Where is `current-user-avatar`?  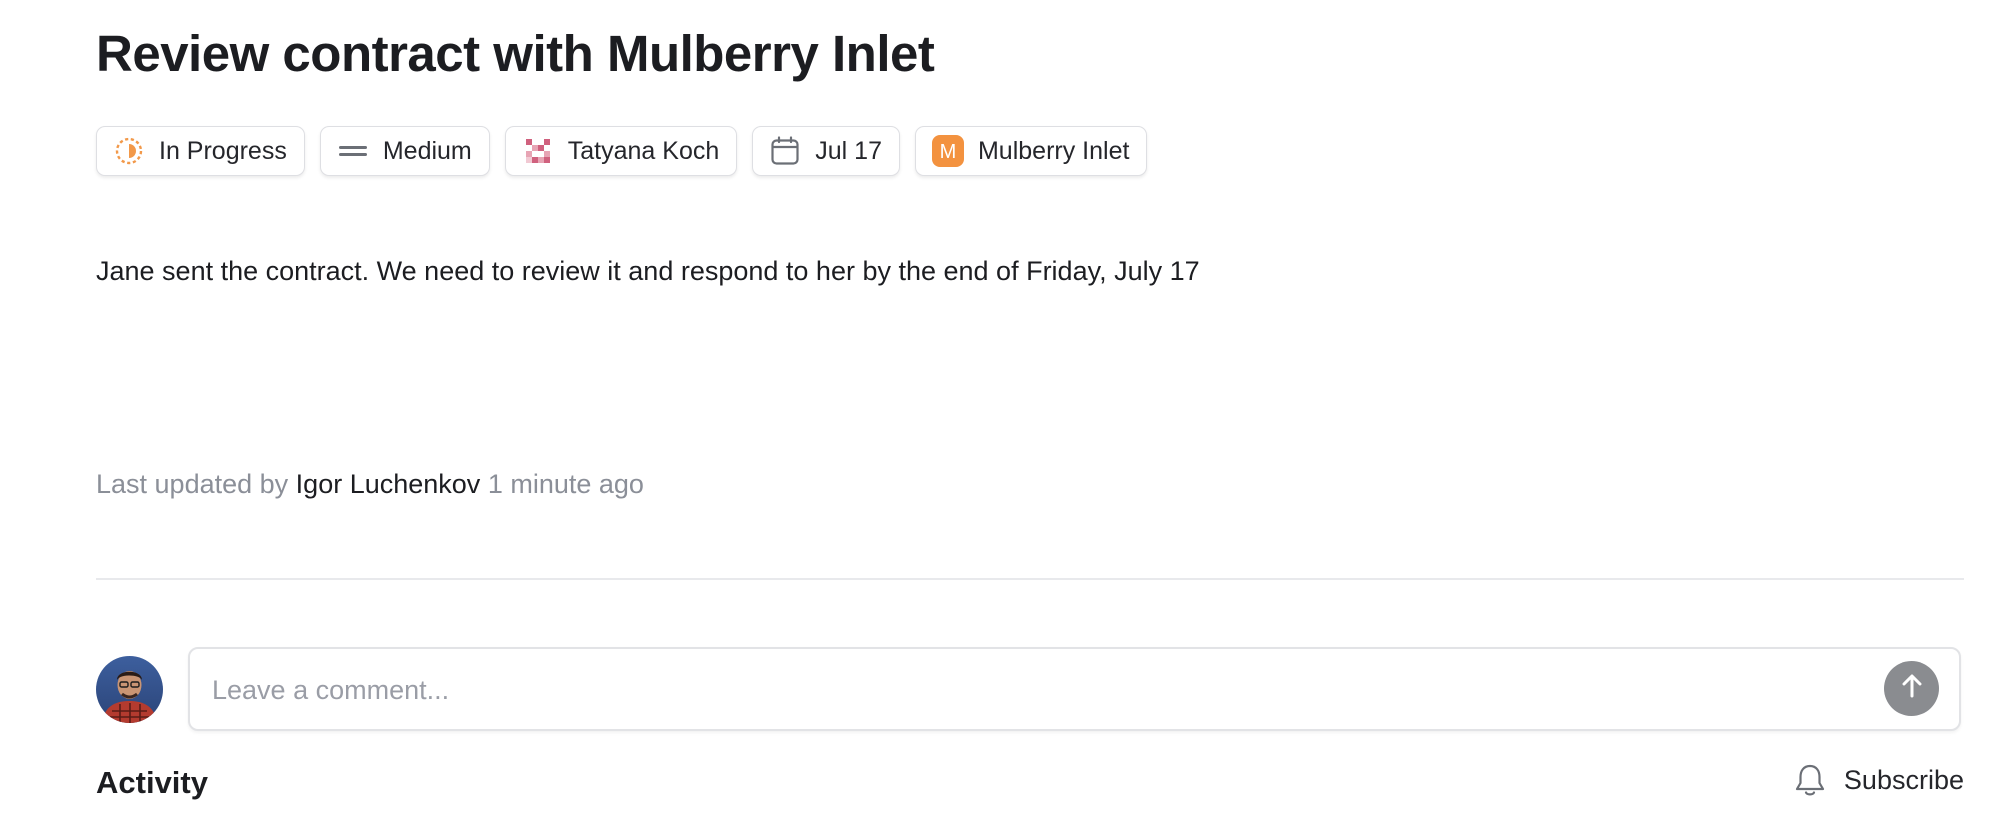 current-user-avatar is located at coordinates (129, 689).